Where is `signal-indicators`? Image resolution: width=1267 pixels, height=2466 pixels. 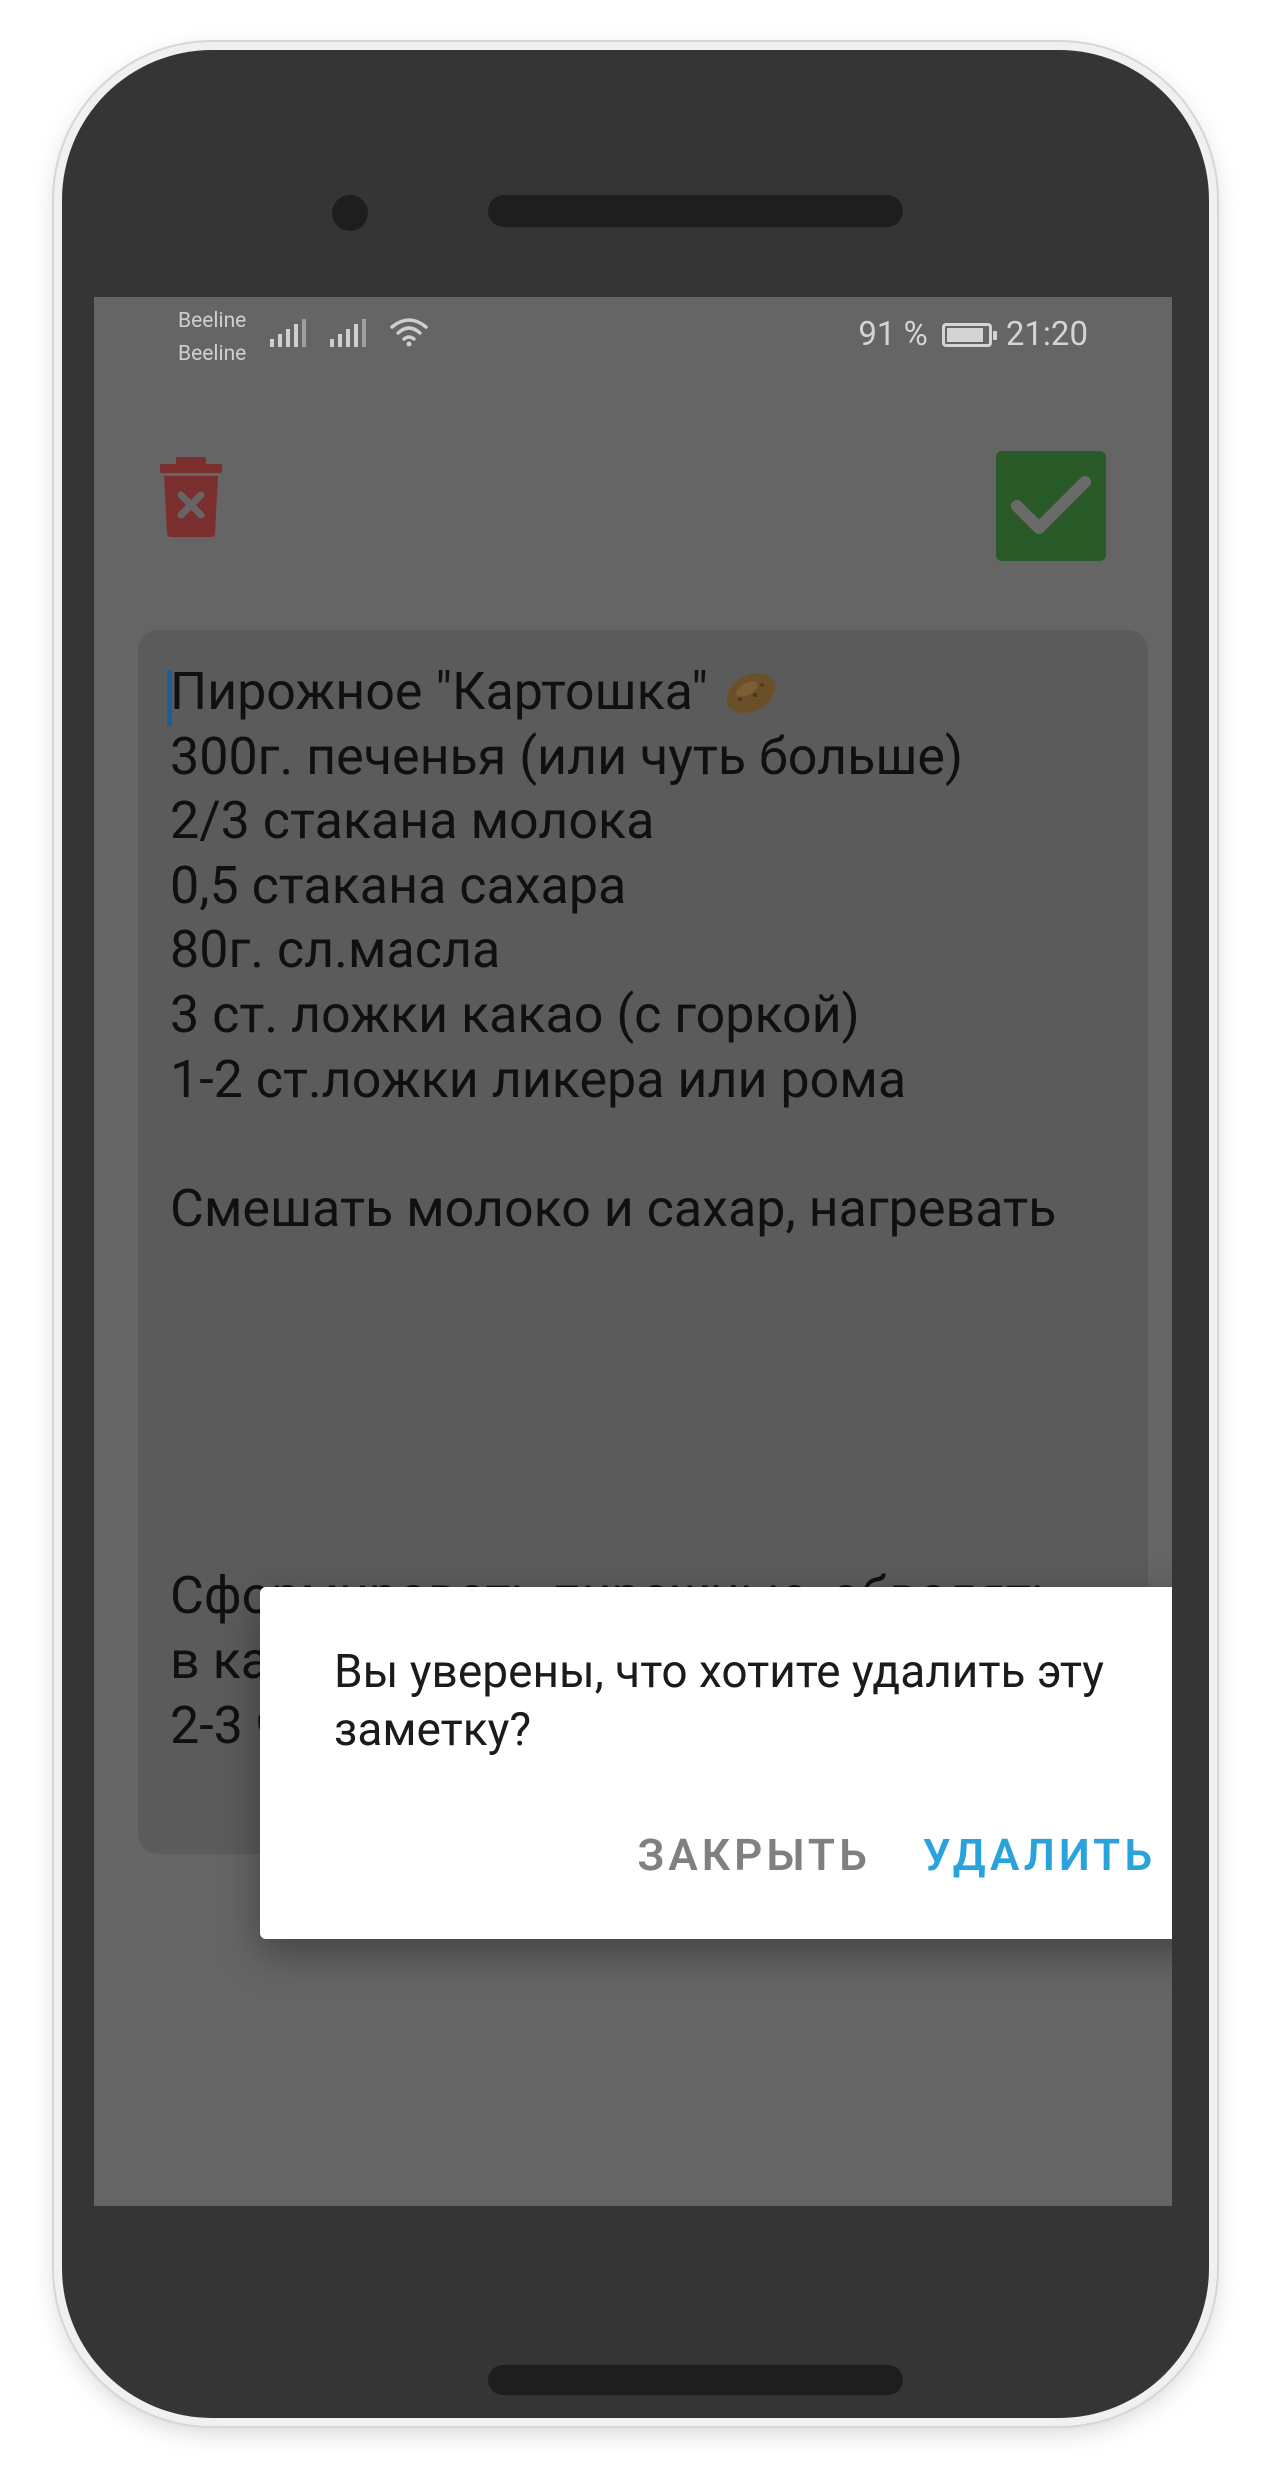 signal-indicators is located at coordinates (349, 332).